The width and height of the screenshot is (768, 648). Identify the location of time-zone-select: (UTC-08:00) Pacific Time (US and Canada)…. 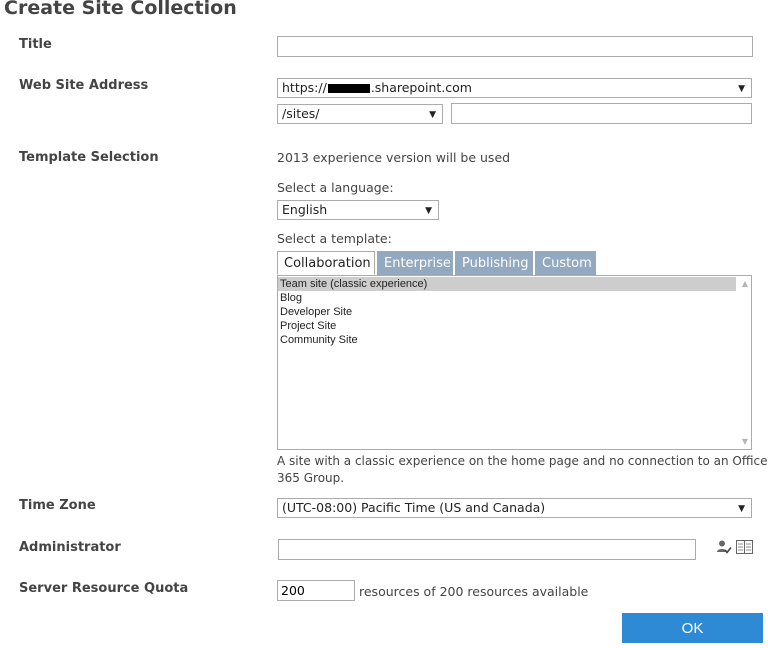
(514, 508).